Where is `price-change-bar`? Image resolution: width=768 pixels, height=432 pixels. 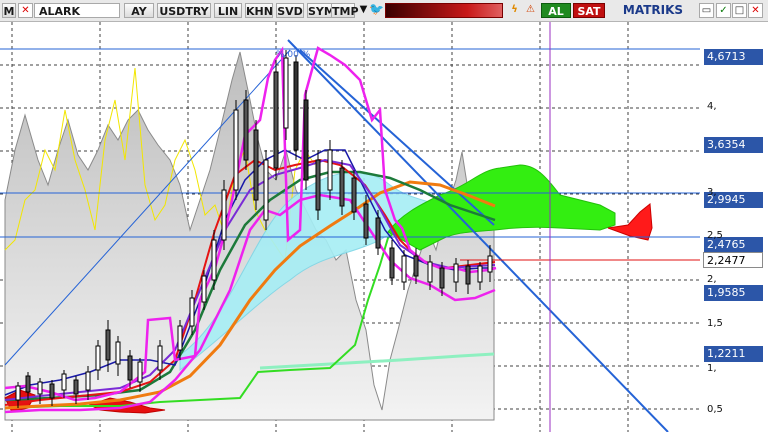 price-change-bar is located at coordinates (444, 10).